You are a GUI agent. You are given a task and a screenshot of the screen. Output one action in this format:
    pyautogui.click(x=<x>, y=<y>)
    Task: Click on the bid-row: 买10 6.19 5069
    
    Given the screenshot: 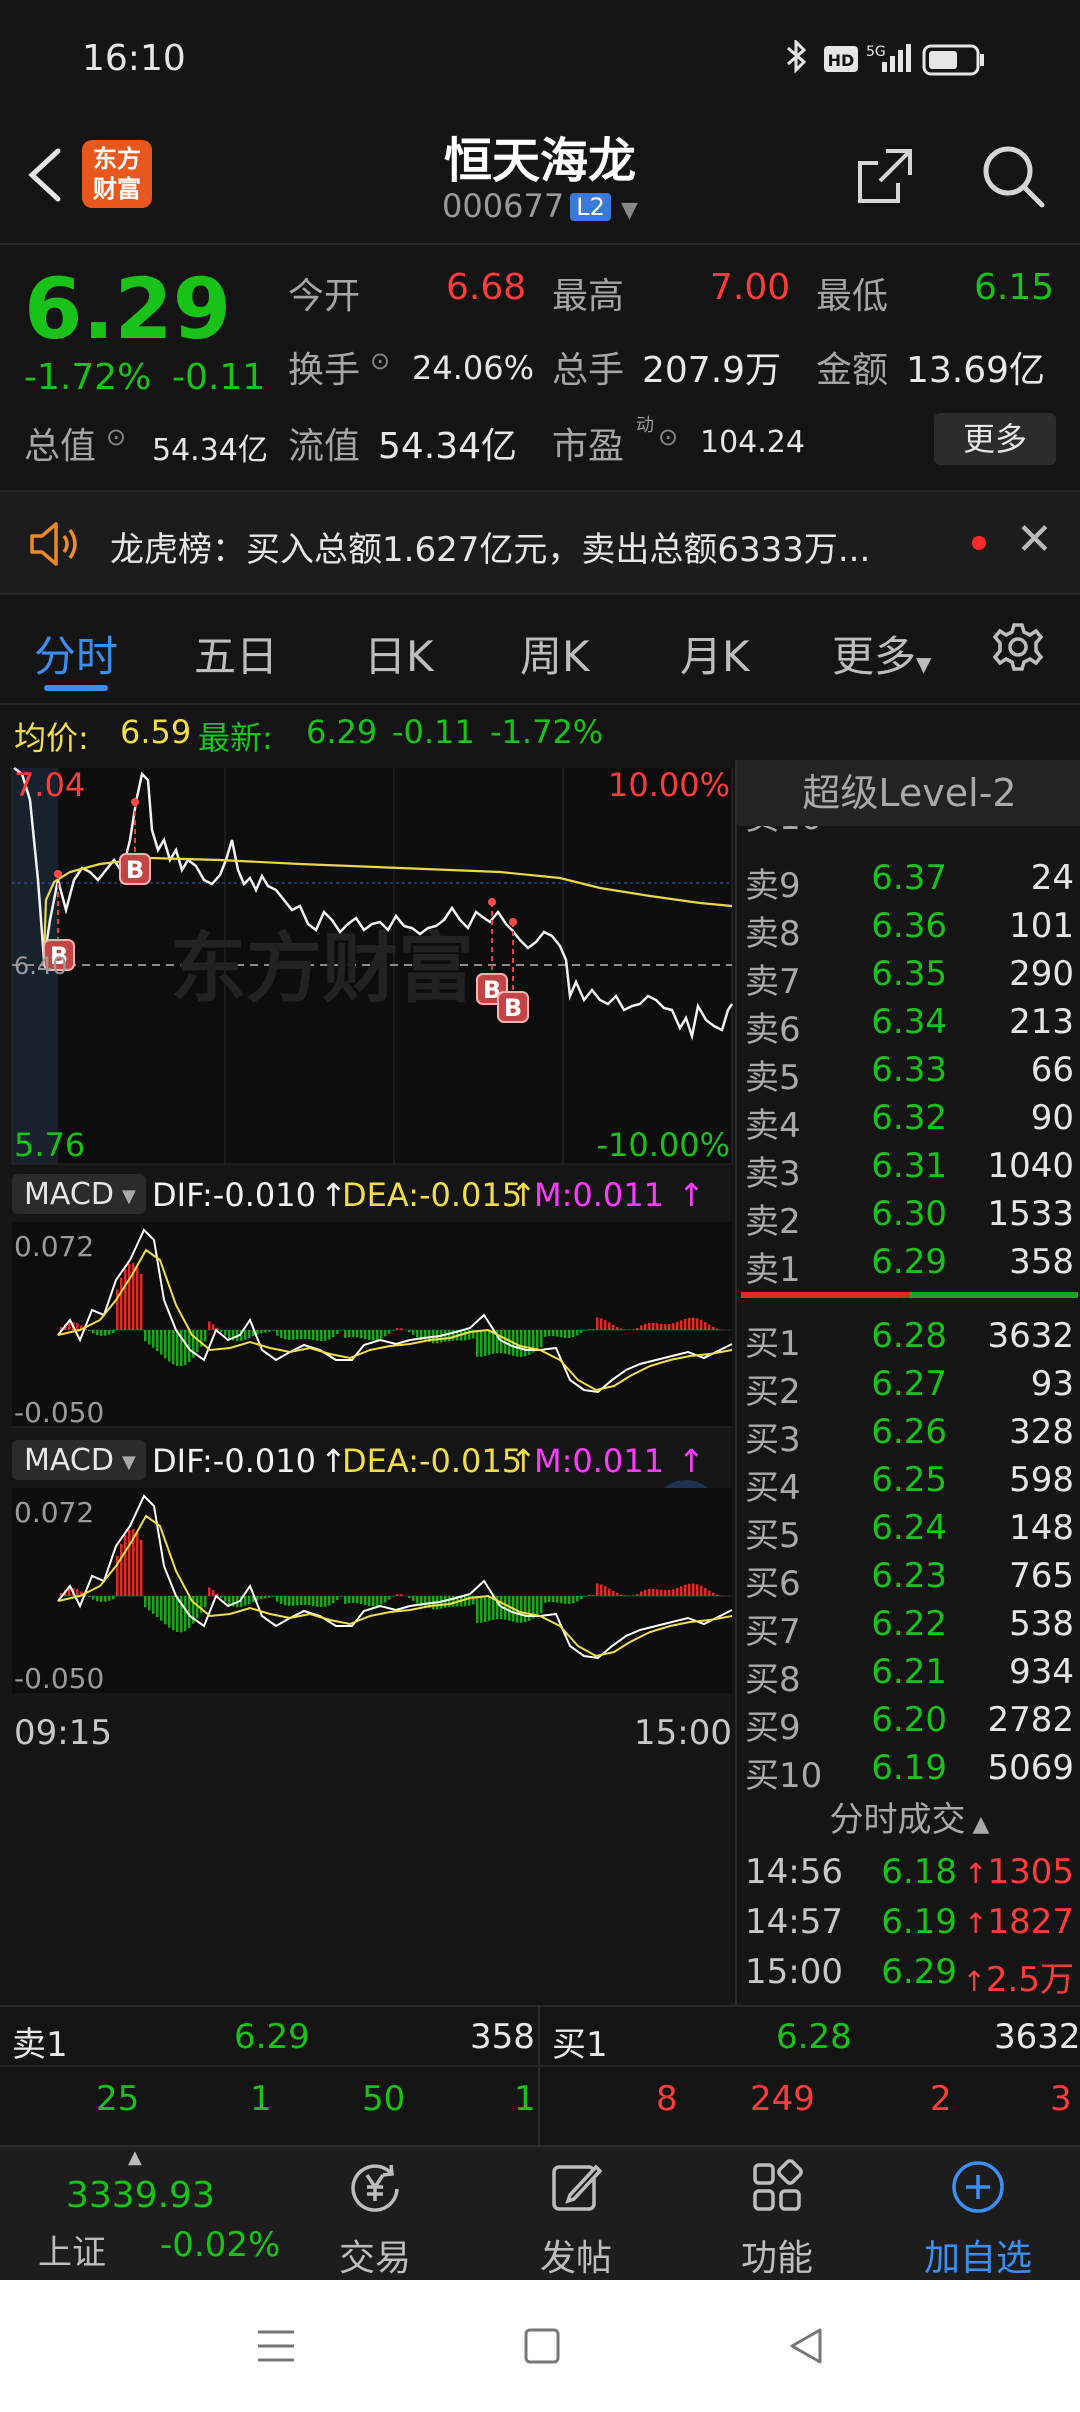 What is the action you would take?
    pyautogui.click(x=908, y=1772)
    